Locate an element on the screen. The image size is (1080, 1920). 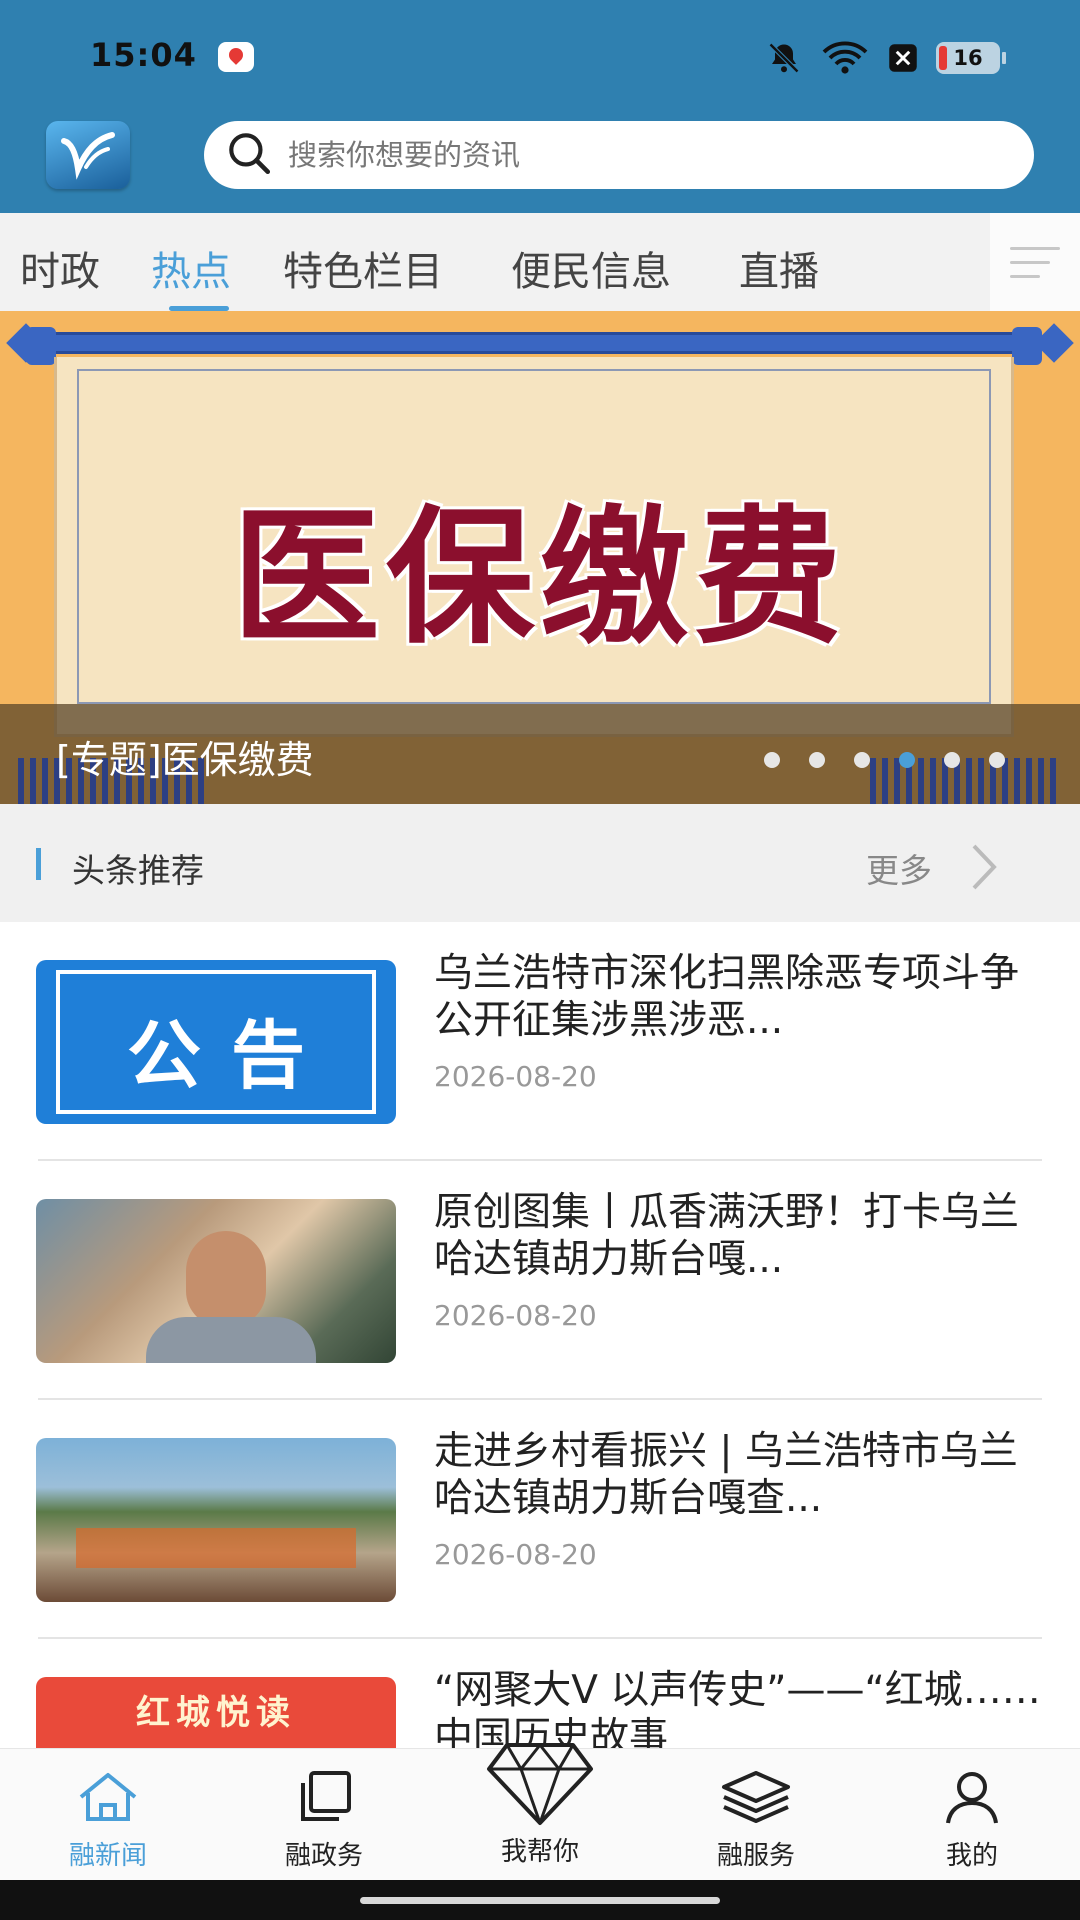
thumbnail-text: 红城悦读 is located at coordinates (216, 1713).